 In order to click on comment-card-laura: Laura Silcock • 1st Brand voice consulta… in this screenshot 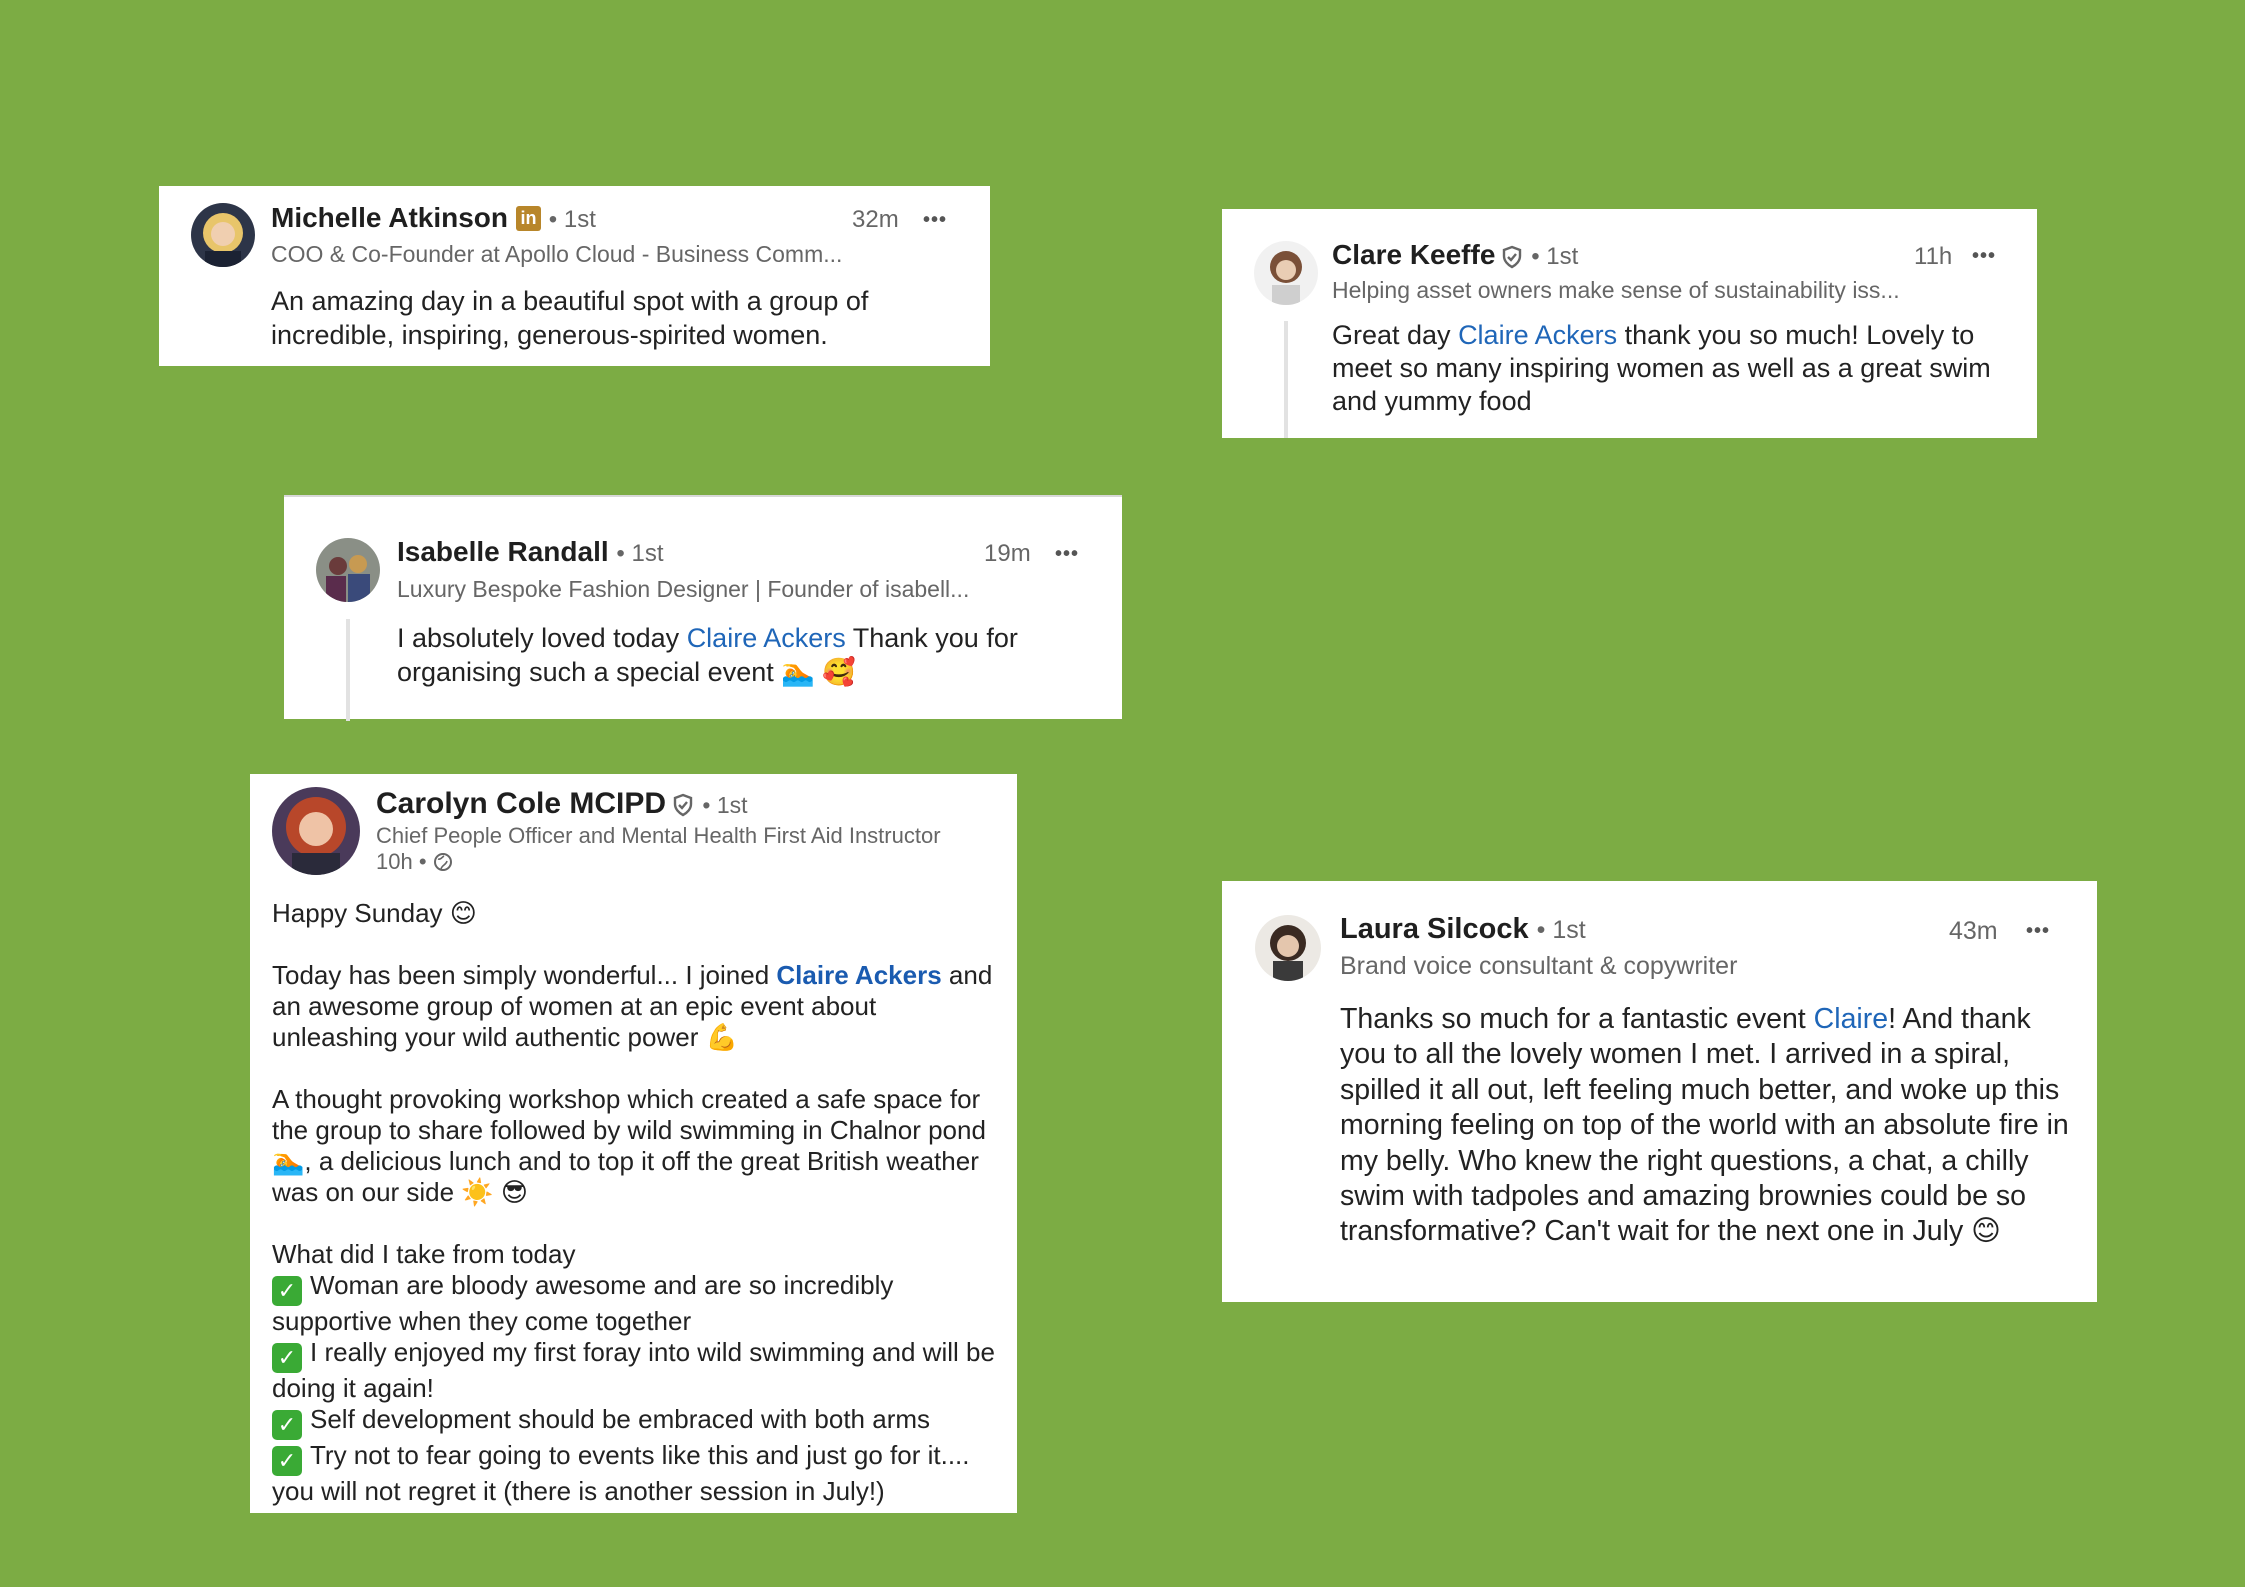, I will do `click(1659, 1091)`.